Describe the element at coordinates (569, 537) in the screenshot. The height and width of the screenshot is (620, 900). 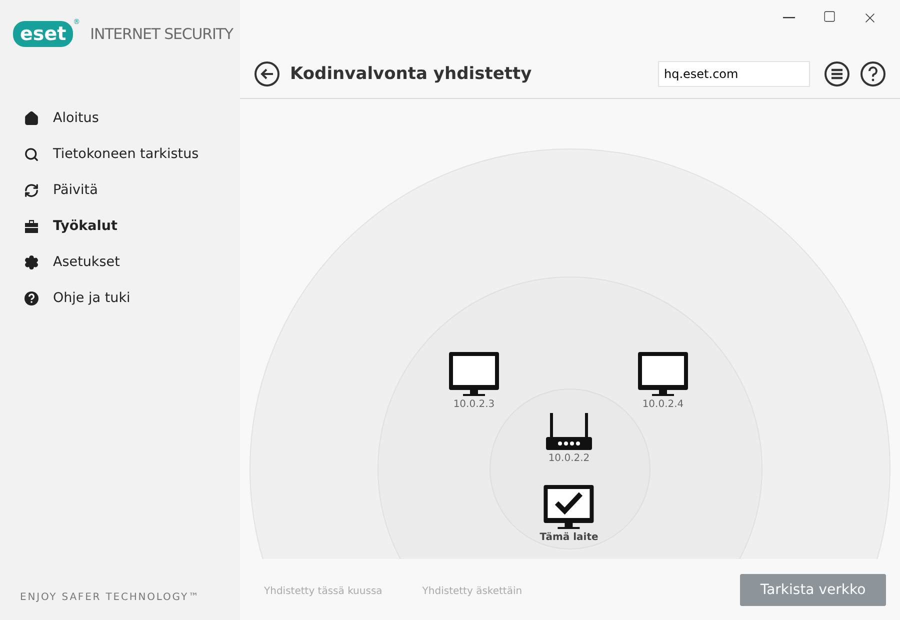
I see `device-label: Tämä laite` at that location.